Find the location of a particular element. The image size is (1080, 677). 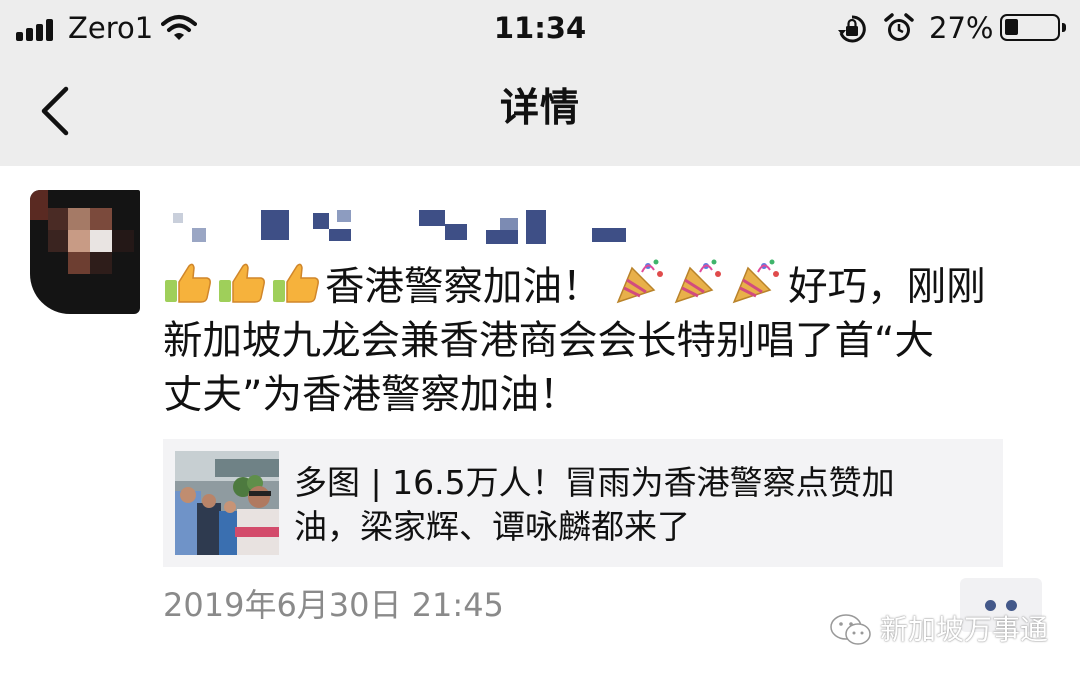

alarm-icon is located at coordinates (899, 27).